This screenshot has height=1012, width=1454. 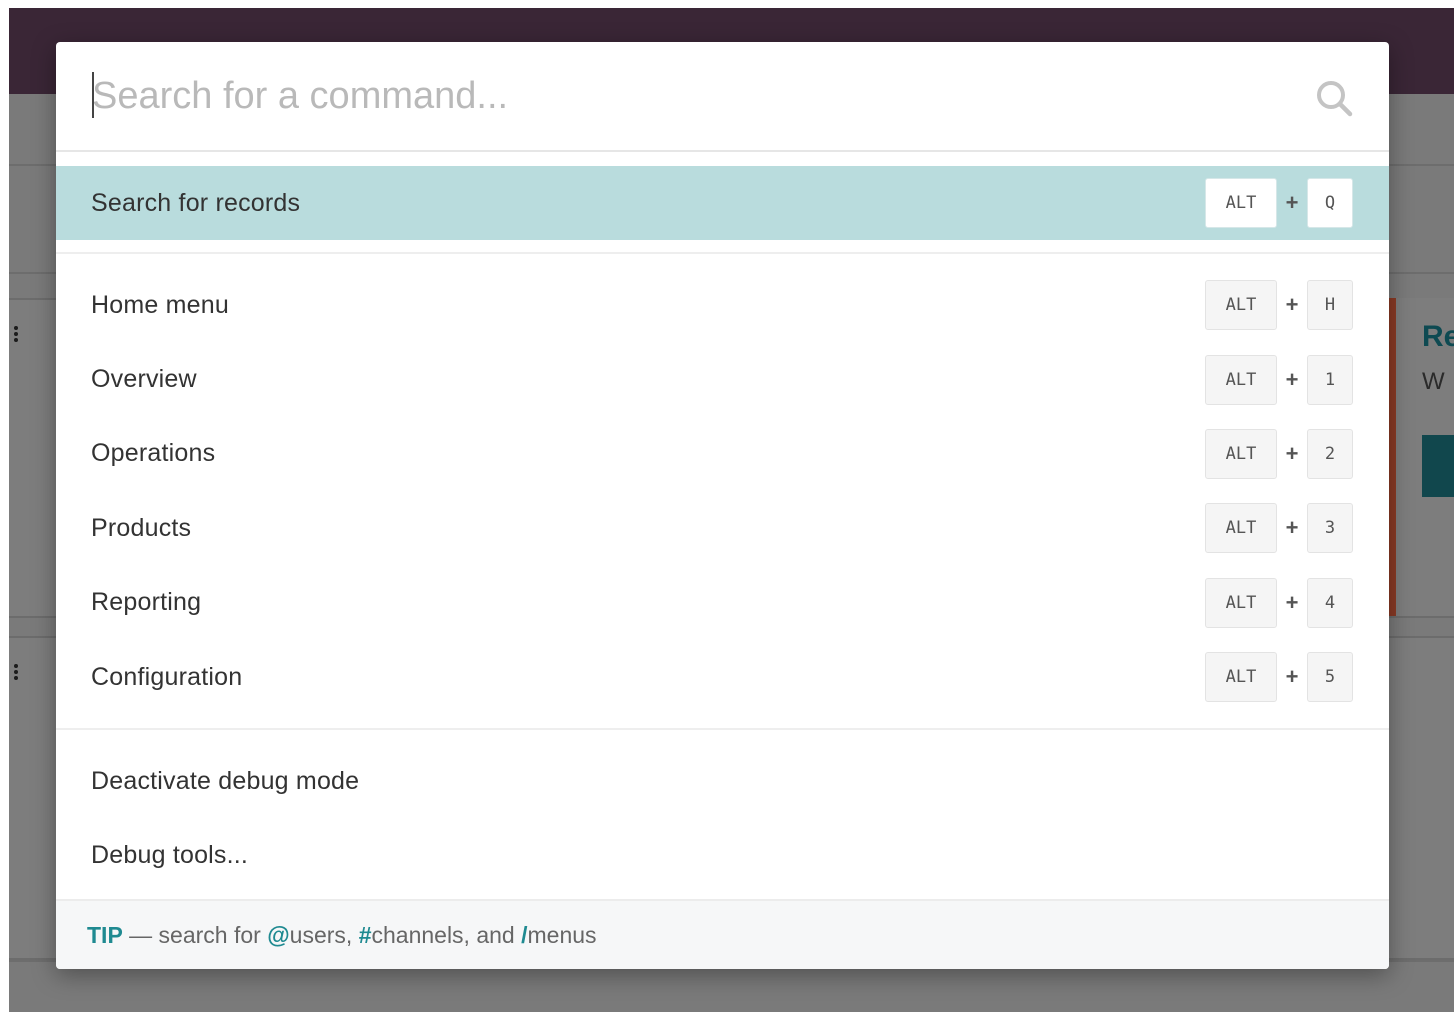 I want to click on keyboard-shortcut: ALT + H, so click(x=1279, y=305).